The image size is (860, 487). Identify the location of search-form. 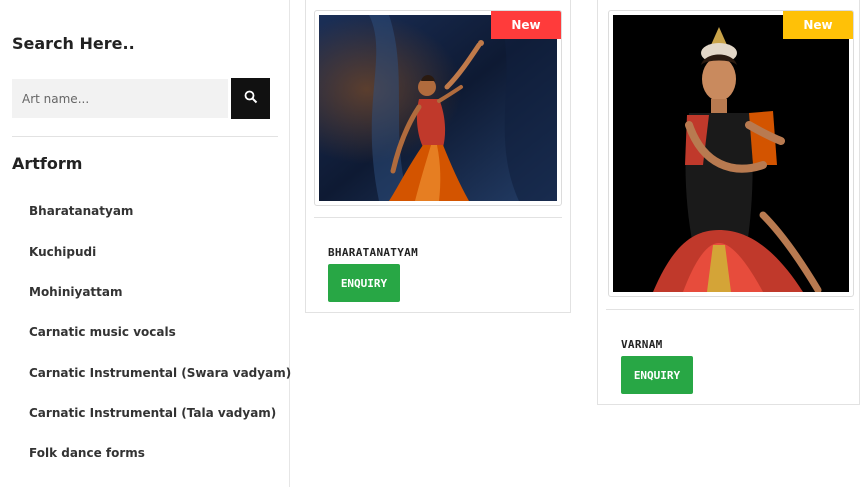
(141, 98).